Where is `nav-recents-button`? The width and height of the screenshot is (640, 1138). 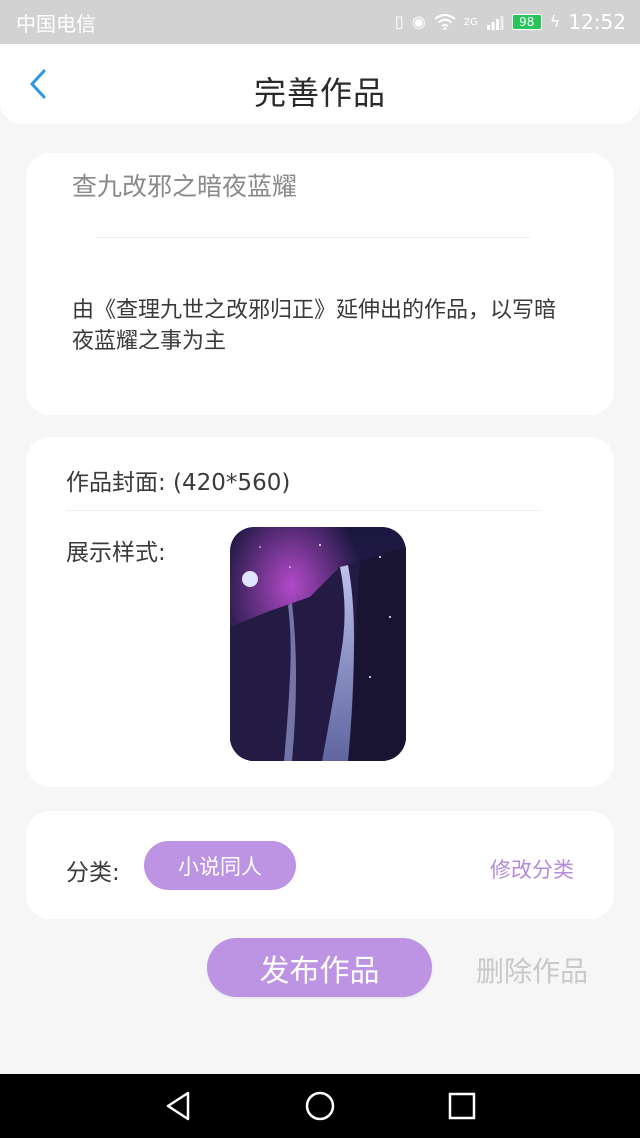 nav-recents-button is located at coordinates (462, 1106).